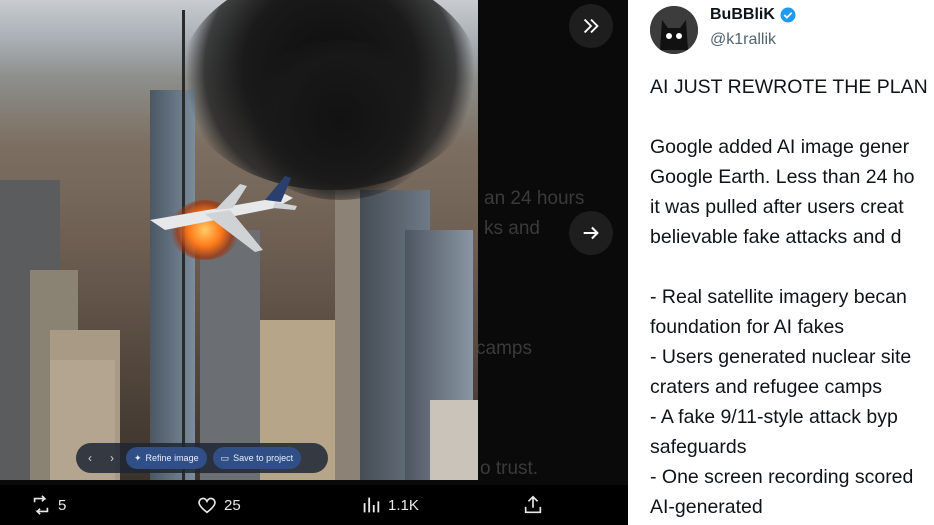 Image resolution: width=934 pixels, height=525 pixels. What do you see at coordinates (232, 505) in the screenshot?
I see `like-count: 25` at bounding box center [232, 505].